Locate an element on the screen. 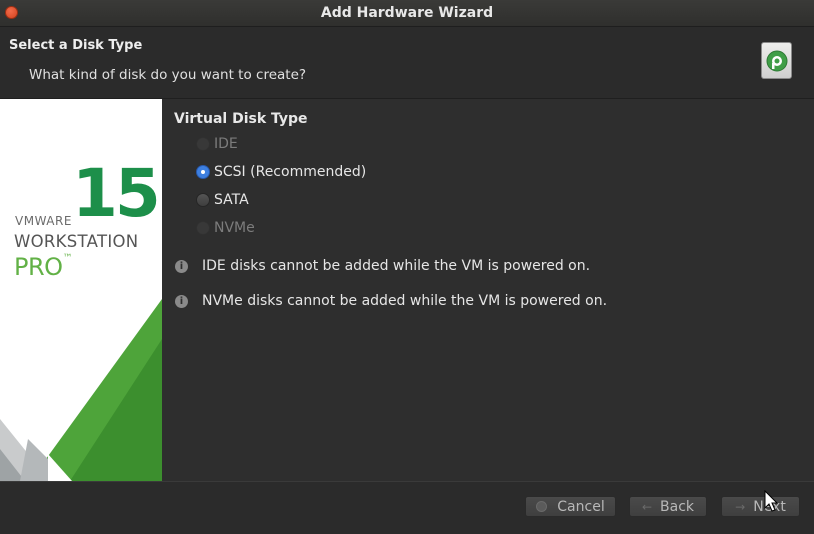 The image size is (814, 534). radio-label-ide: IDE is located at coordinates (226, 144).